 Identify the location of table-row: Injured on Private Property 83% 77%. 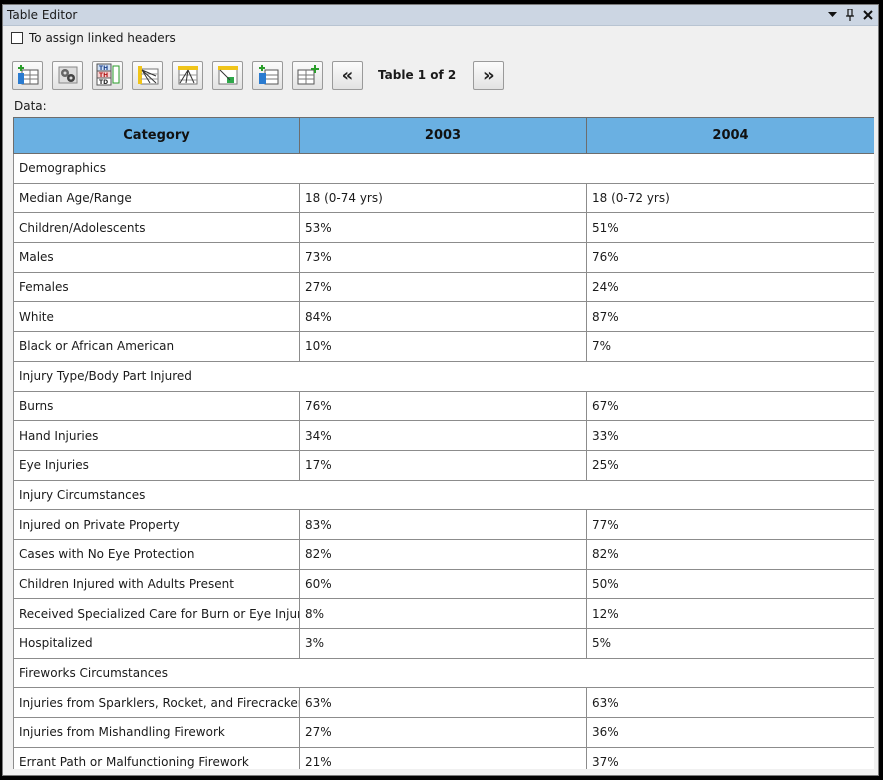
(443, 524).